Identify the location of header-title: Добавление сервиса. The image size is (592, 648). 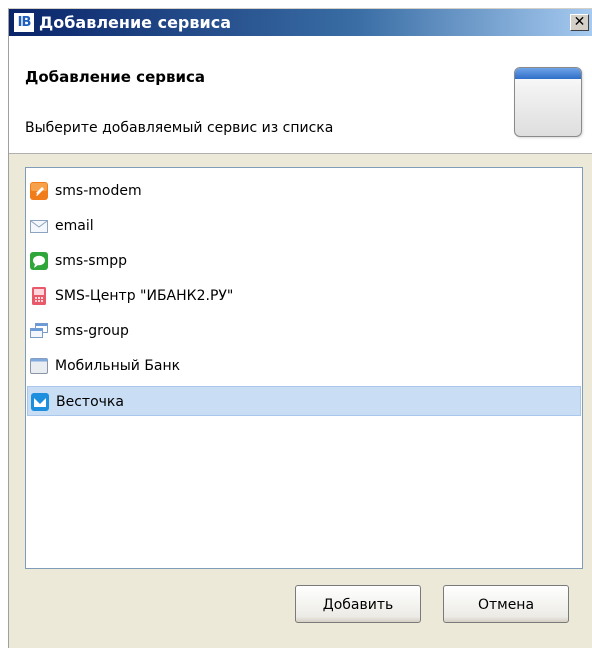
(115, 77).